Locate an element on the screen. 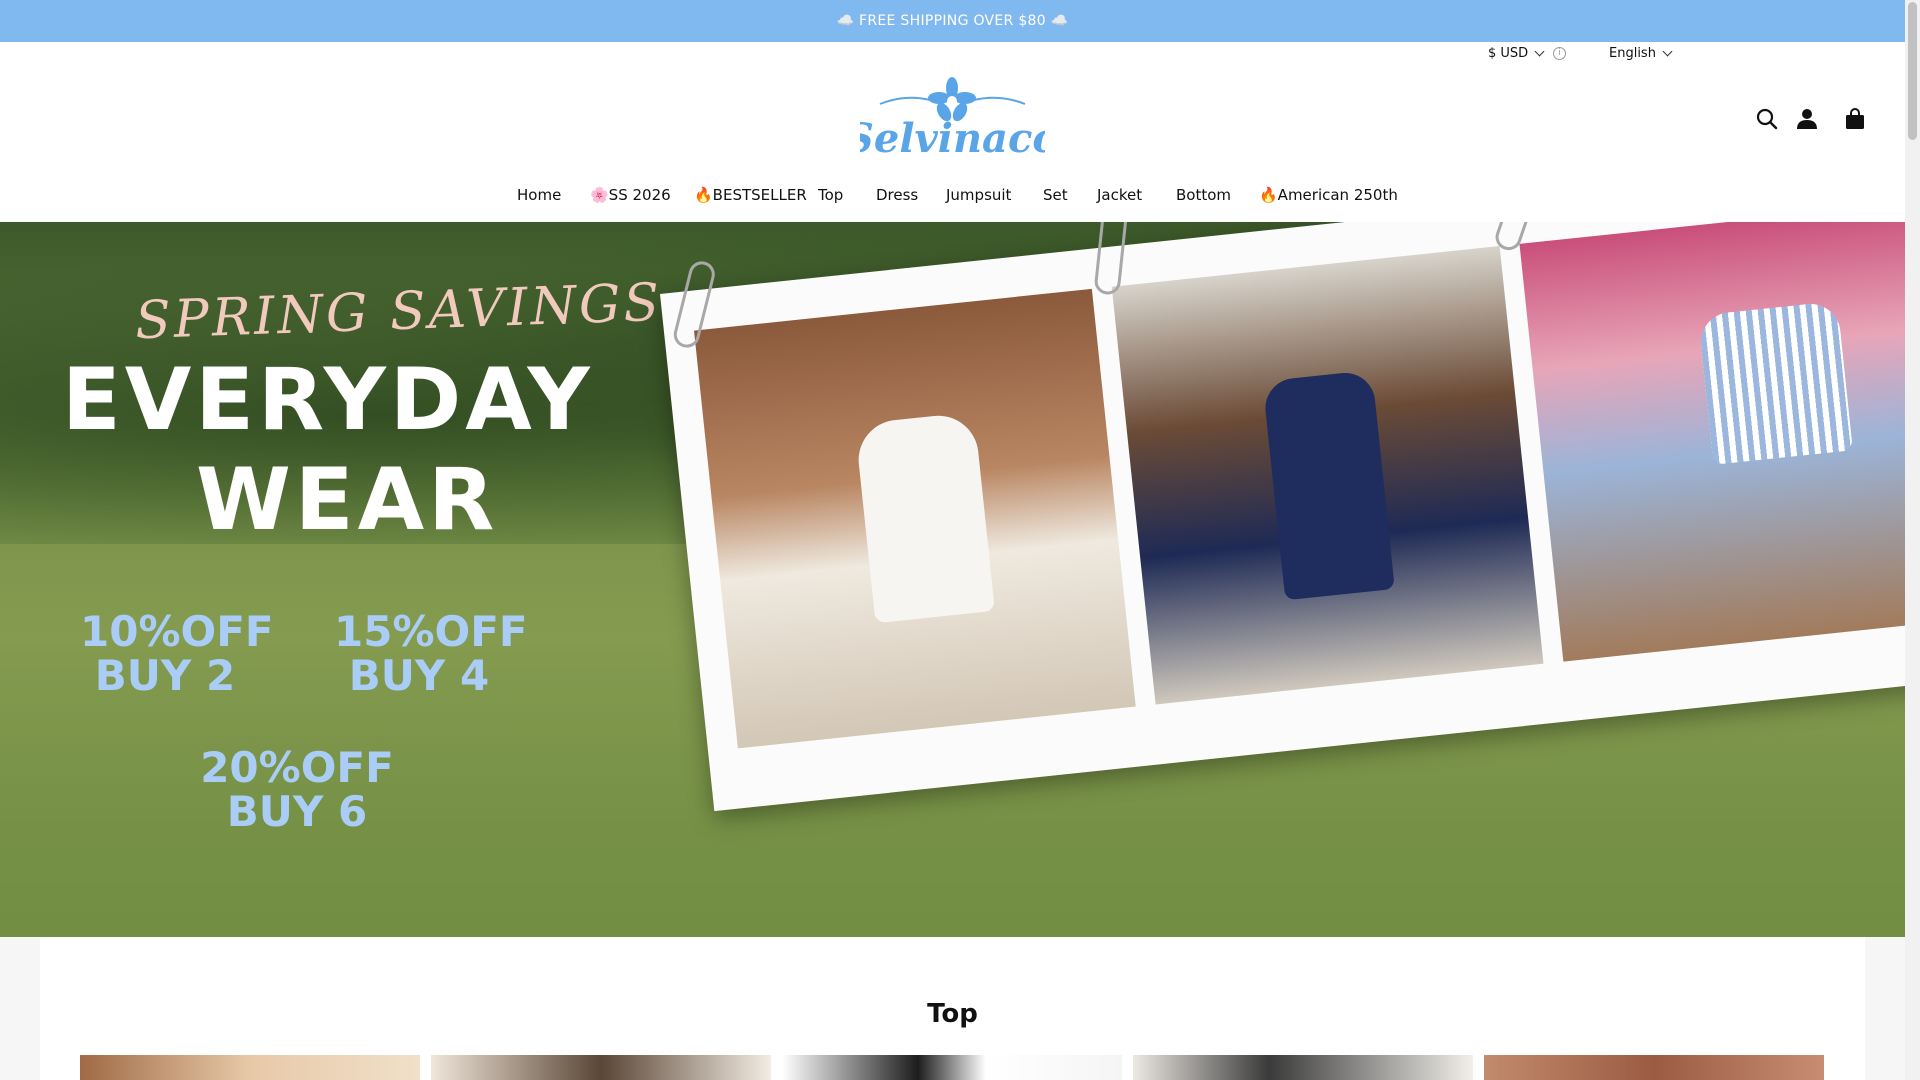 Image resolution: width=1920 pixels, height=1080 pixels. announcement-text: ☁️ FREE SHIPPING OVER $80 ☁️ is located at coordinates (952, 21).